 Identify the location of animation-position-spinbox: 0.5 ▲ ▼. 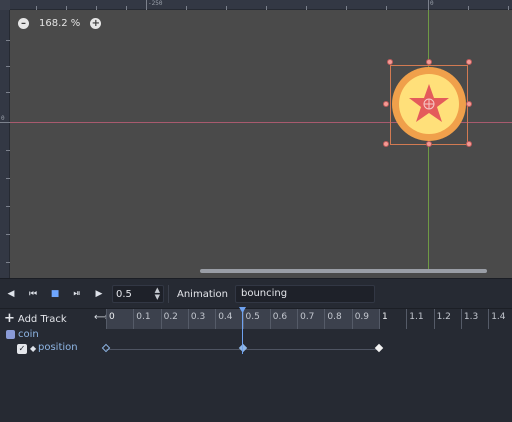
(138, 294).